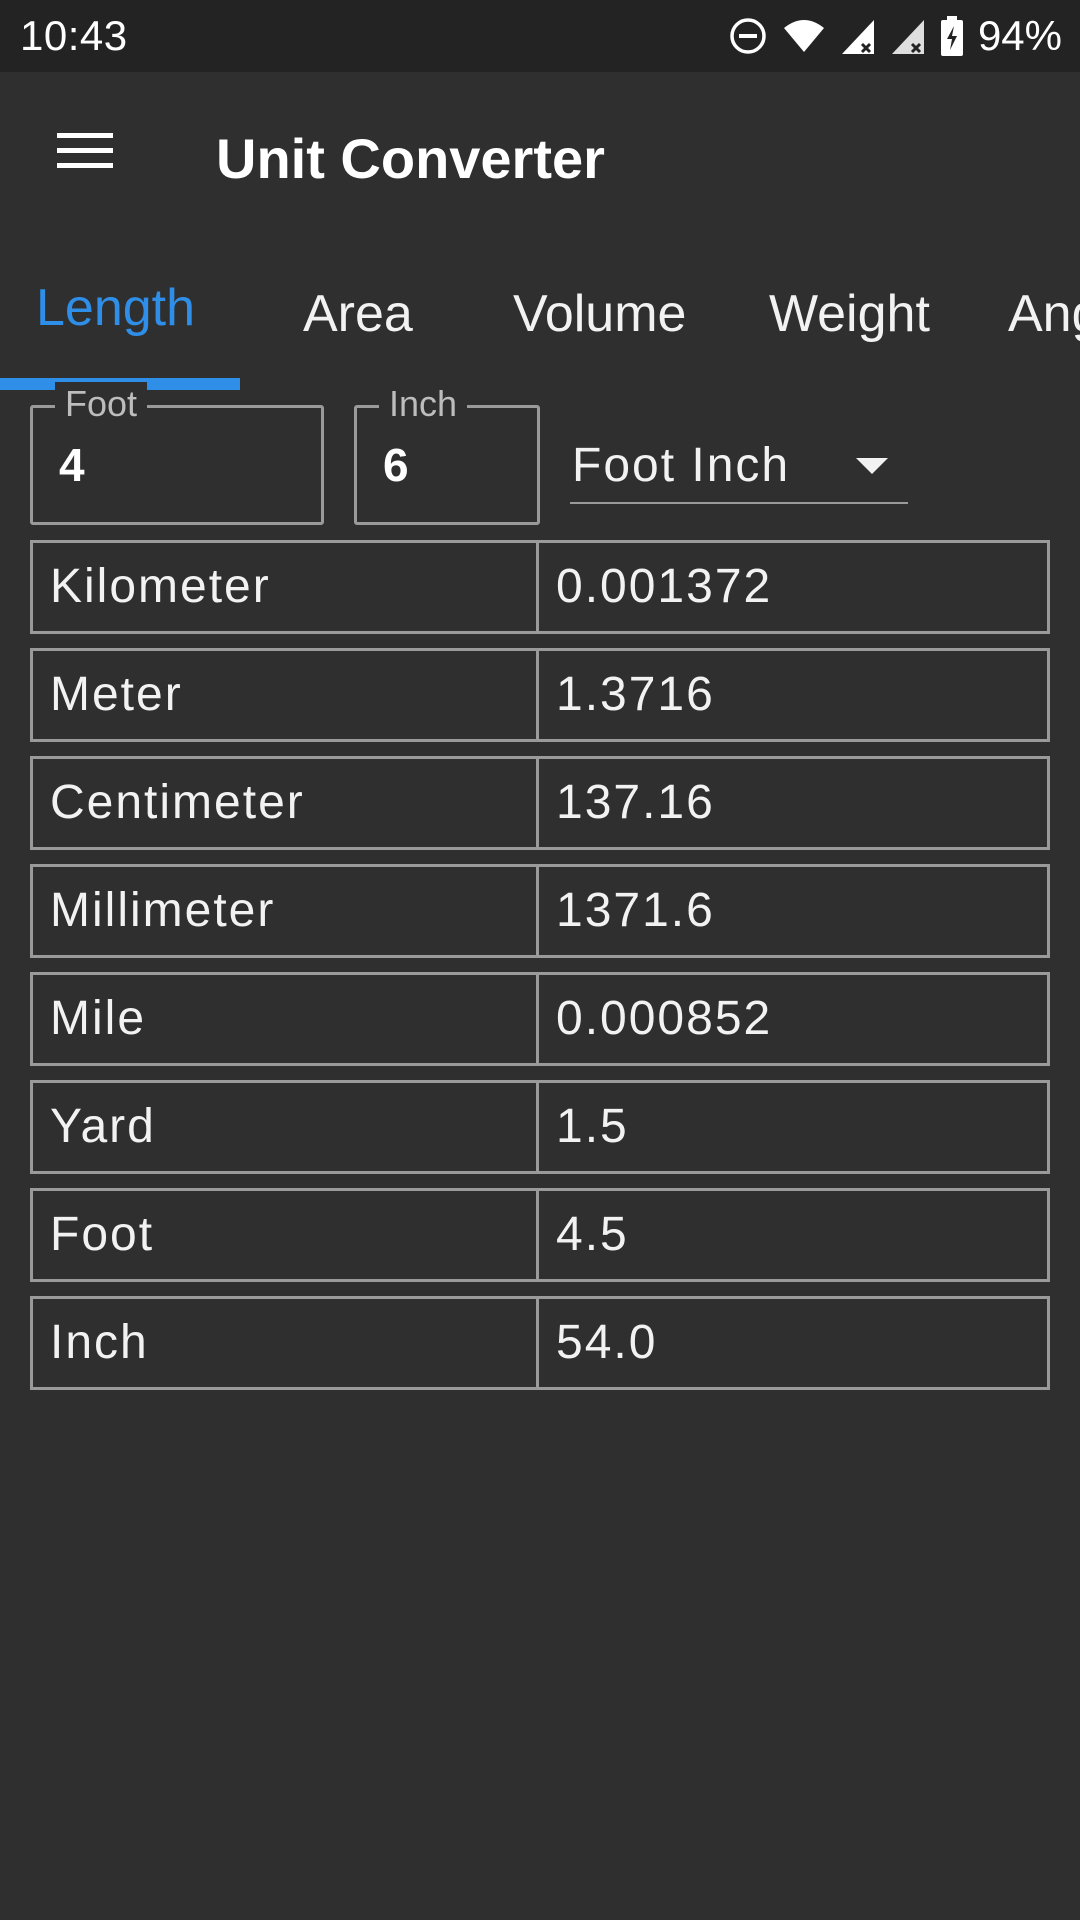  Describe the element at coordinates (793, 803) in the screenshot. I see `result-value: 137.16` at that location.